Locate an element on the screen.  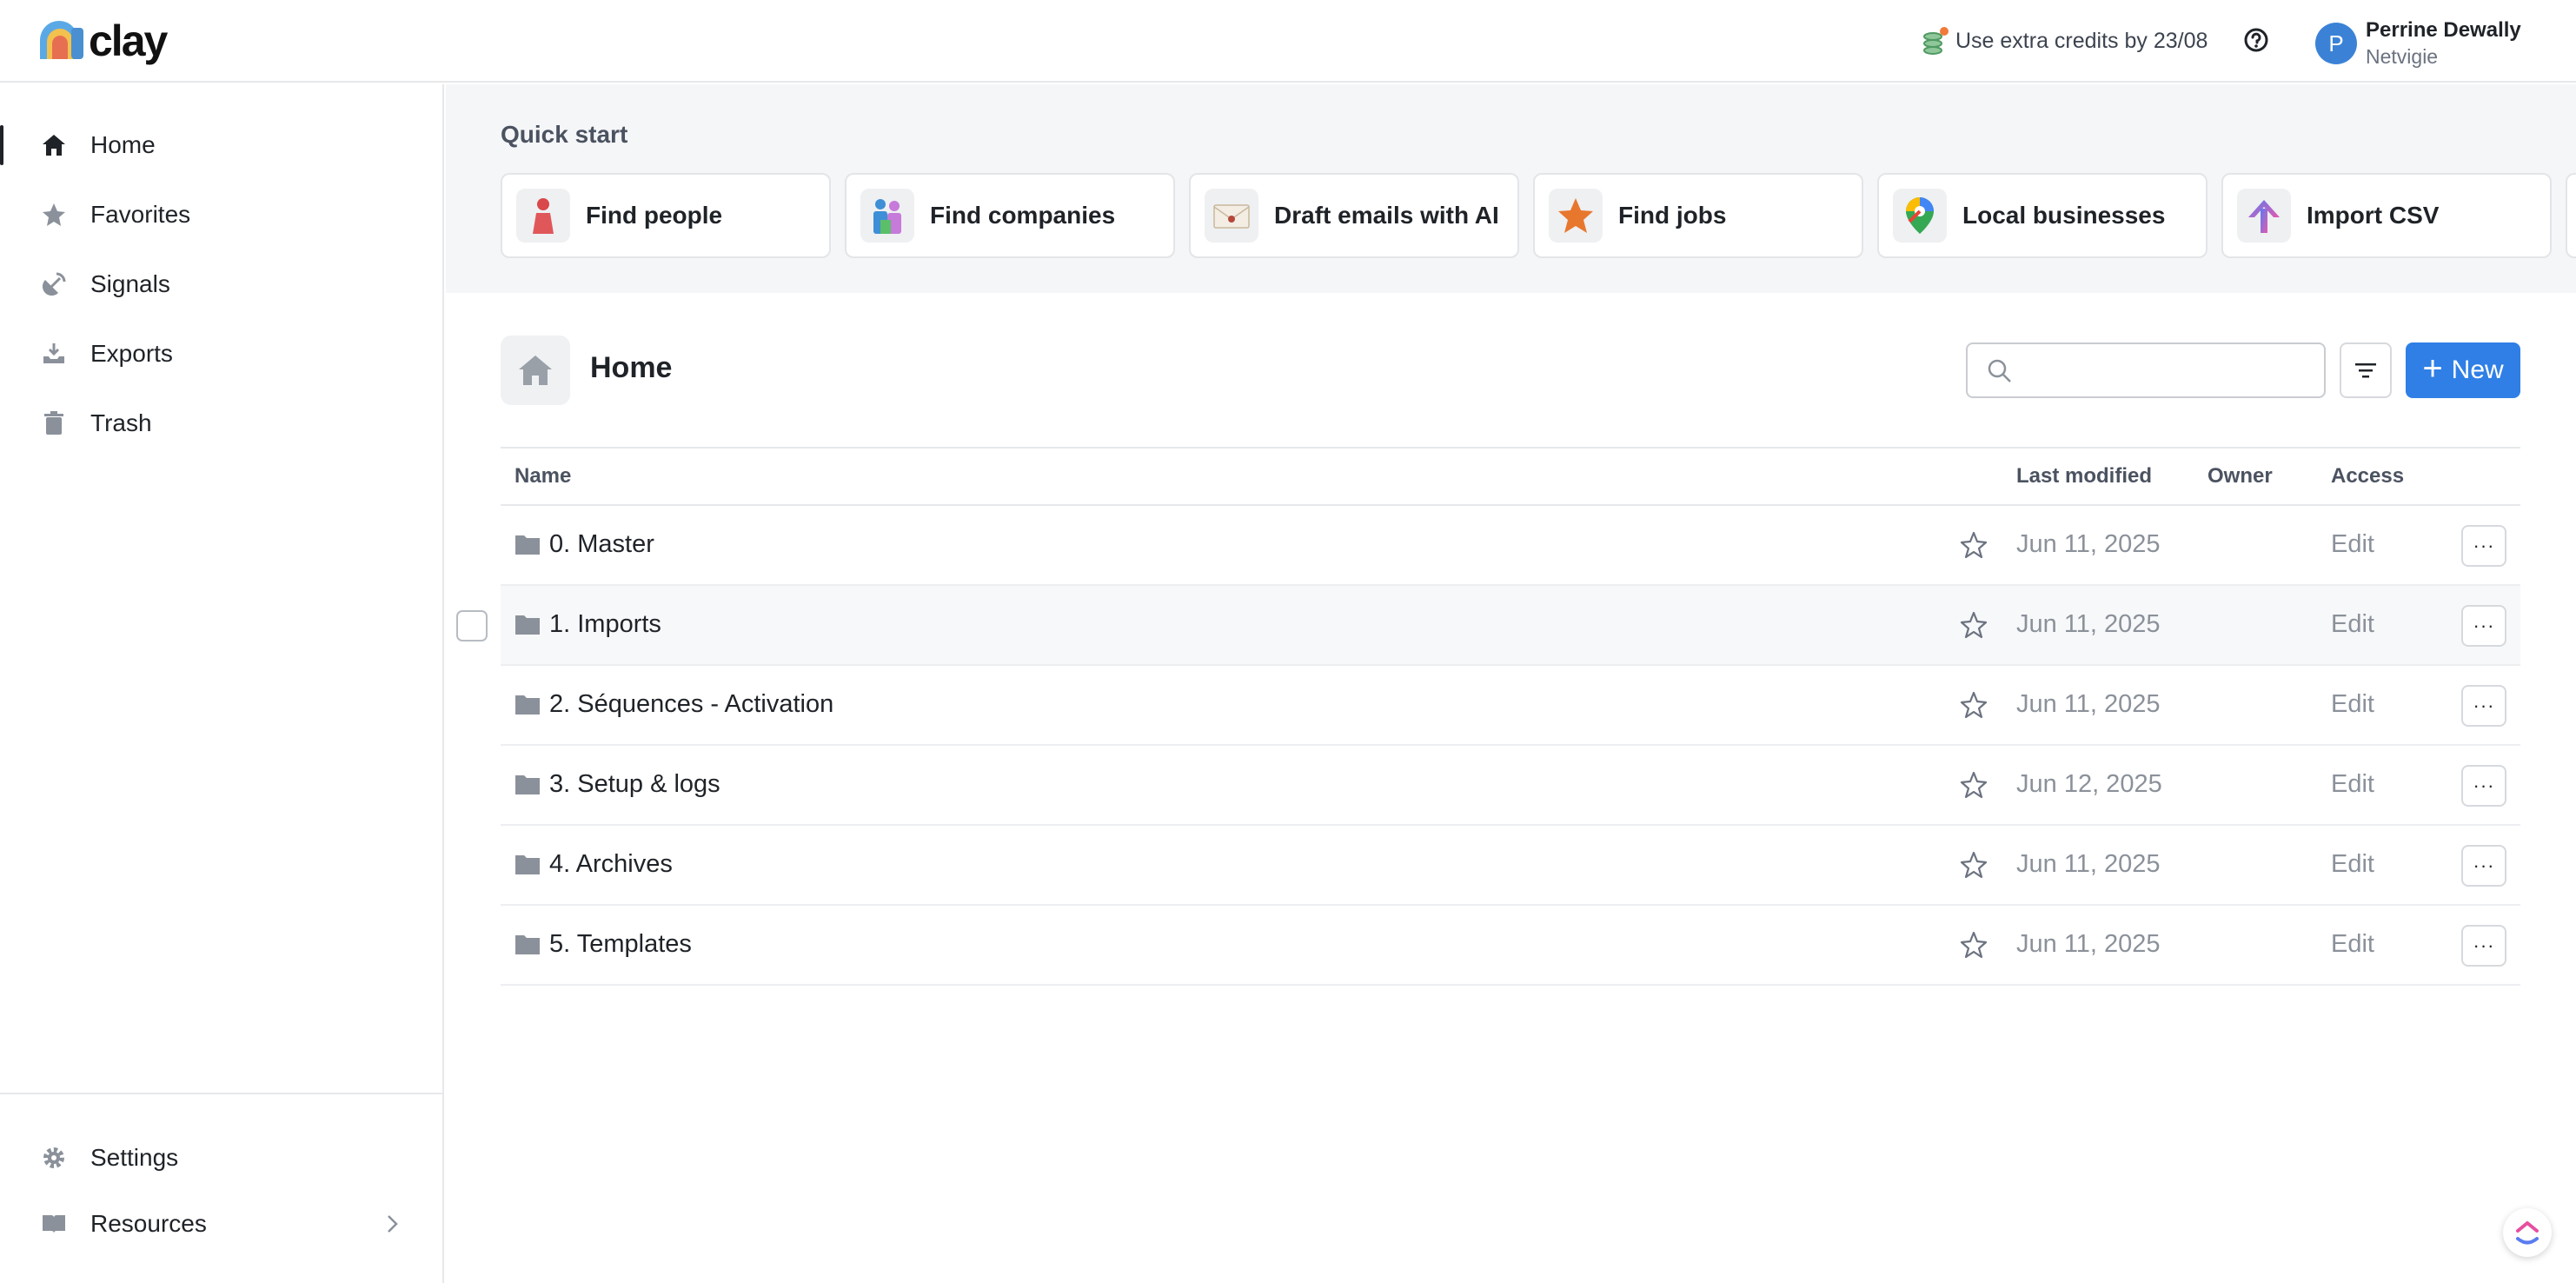
sidebar-item-home: Home is located at coordinates (221, 145).